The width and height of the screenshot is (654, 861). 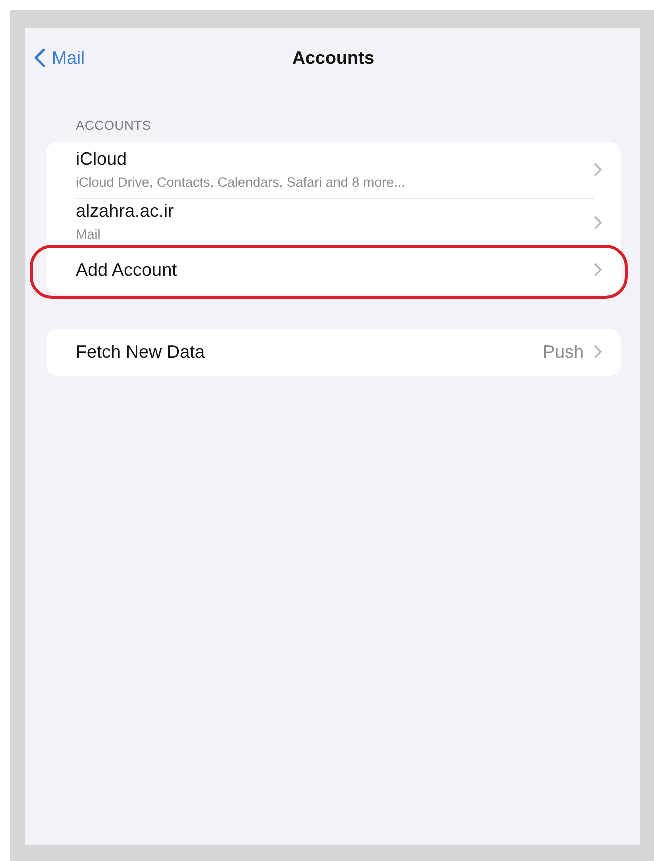 What do you see at coordinates (333, 222) in the screenshot?
I see `settings-row: alzahra.ac.ir Mail` at bounding box center [333, 222].